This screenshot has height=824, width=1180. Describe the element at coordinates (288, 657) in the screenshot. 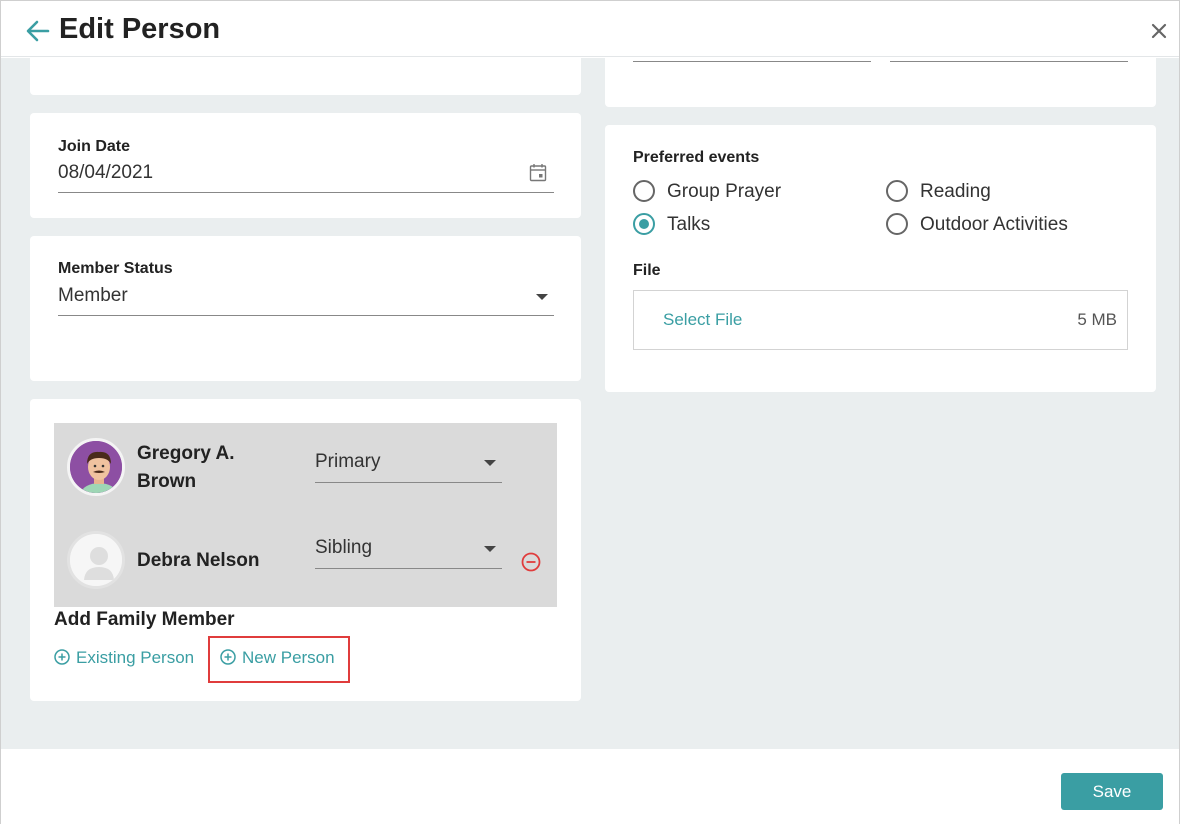

I see `new-person-label: New Person` at that location.